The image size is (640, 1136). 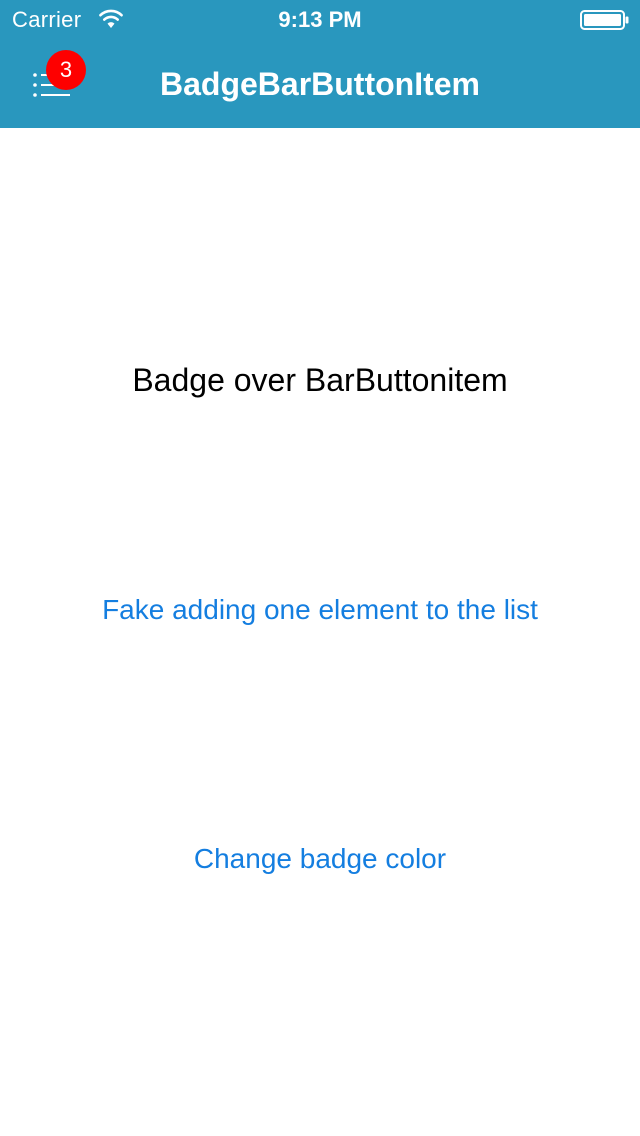 I want to click on nav-title: BadgeBarButtonItem, so click(x=319, y=84).